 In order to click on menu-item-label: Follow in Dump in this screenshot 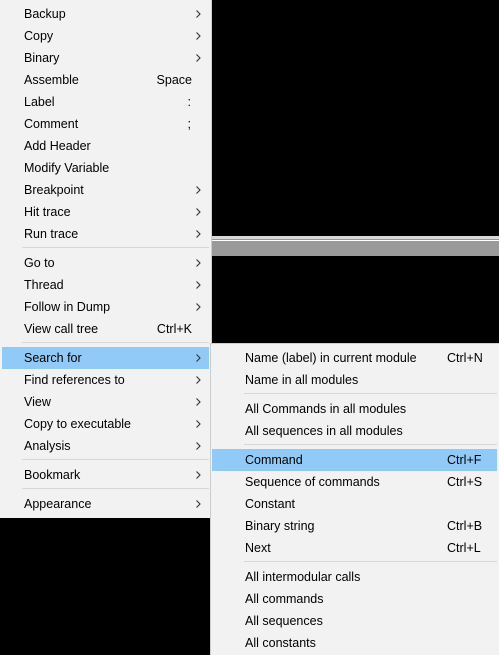, I will do `click(67, 307)`.